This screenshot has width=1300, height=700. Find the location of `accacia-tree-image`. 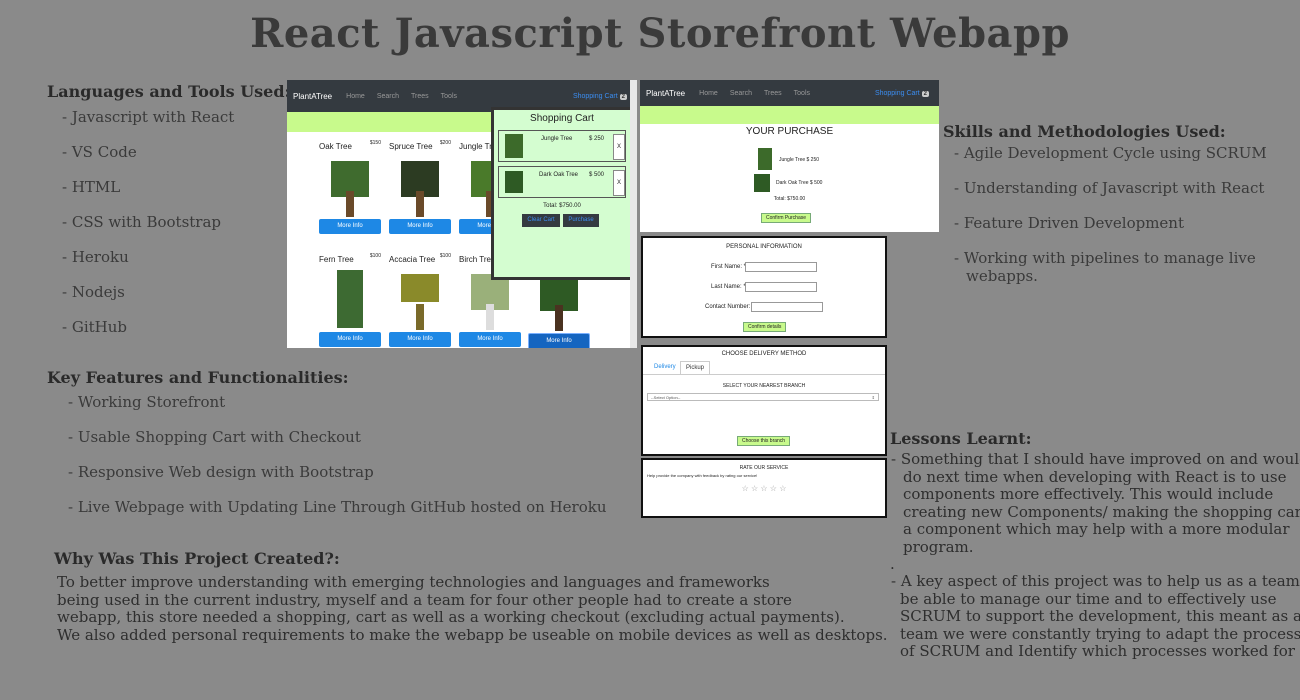

accacia-tree-image is located at coordinates (420, 299).